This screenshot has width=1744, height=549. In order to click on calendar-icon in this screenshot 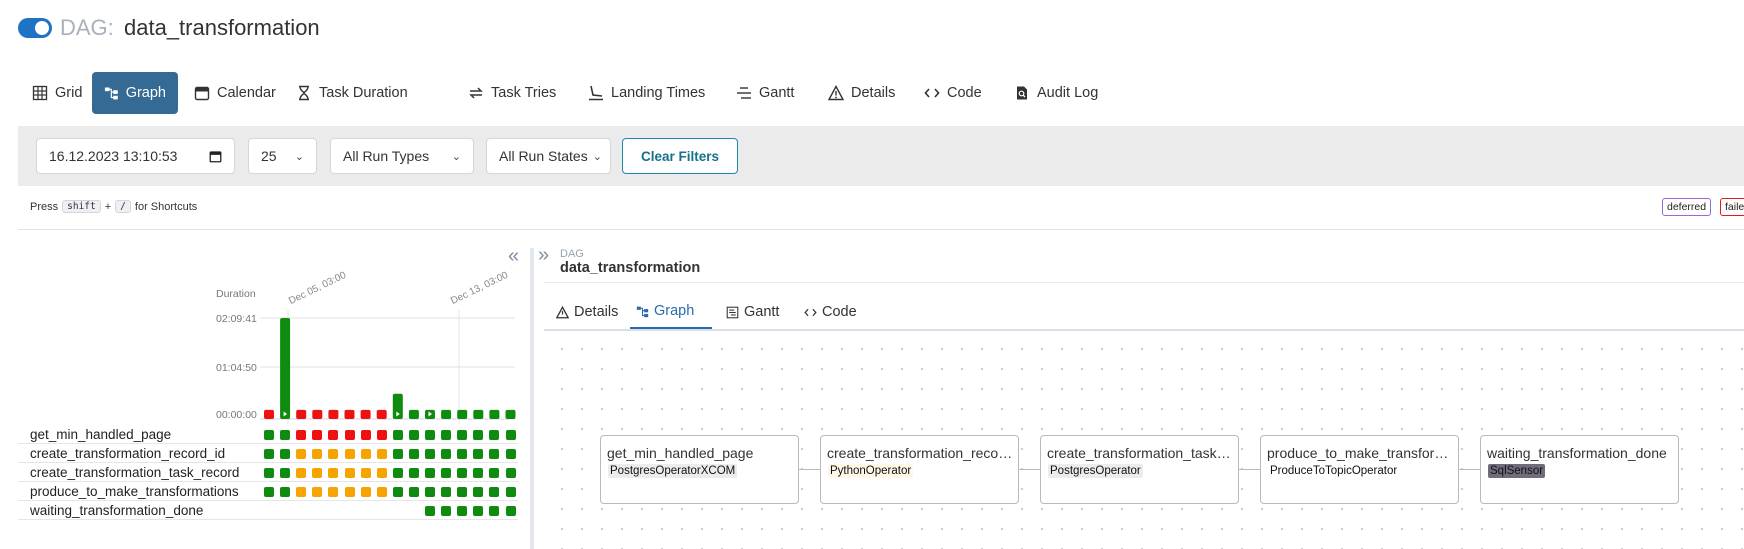, I will do `click(215, 156)`.